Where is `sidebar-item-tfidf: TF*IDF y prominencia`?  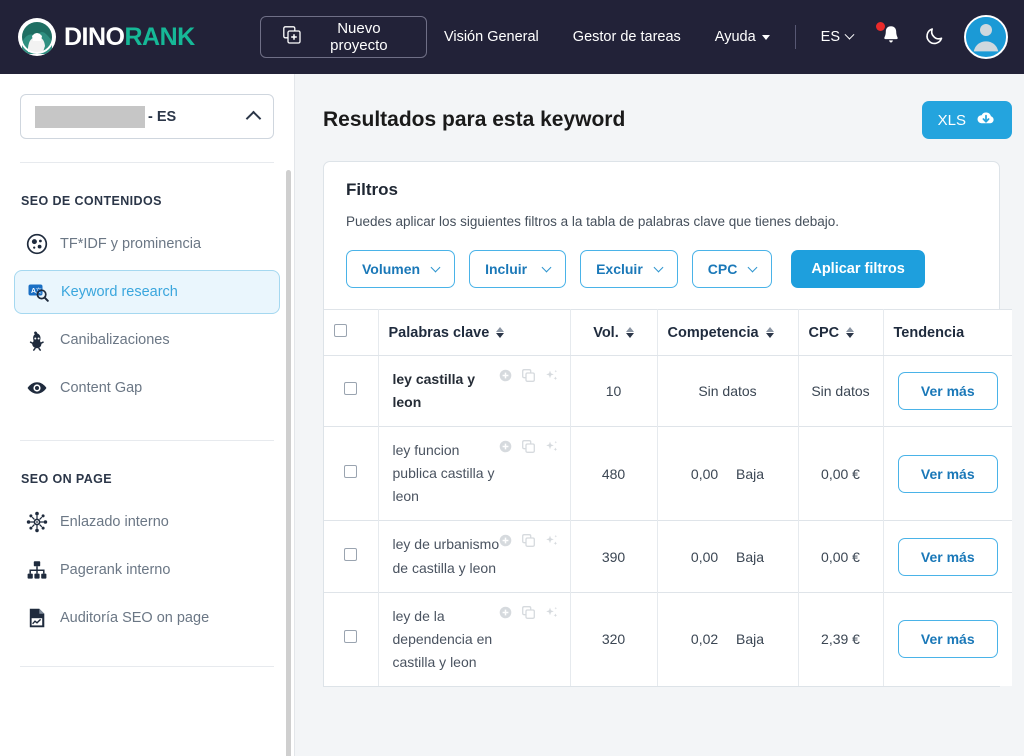
sidebar-item-tfidf: TF*IDF y prominencia is located at coordinates (147, 244).